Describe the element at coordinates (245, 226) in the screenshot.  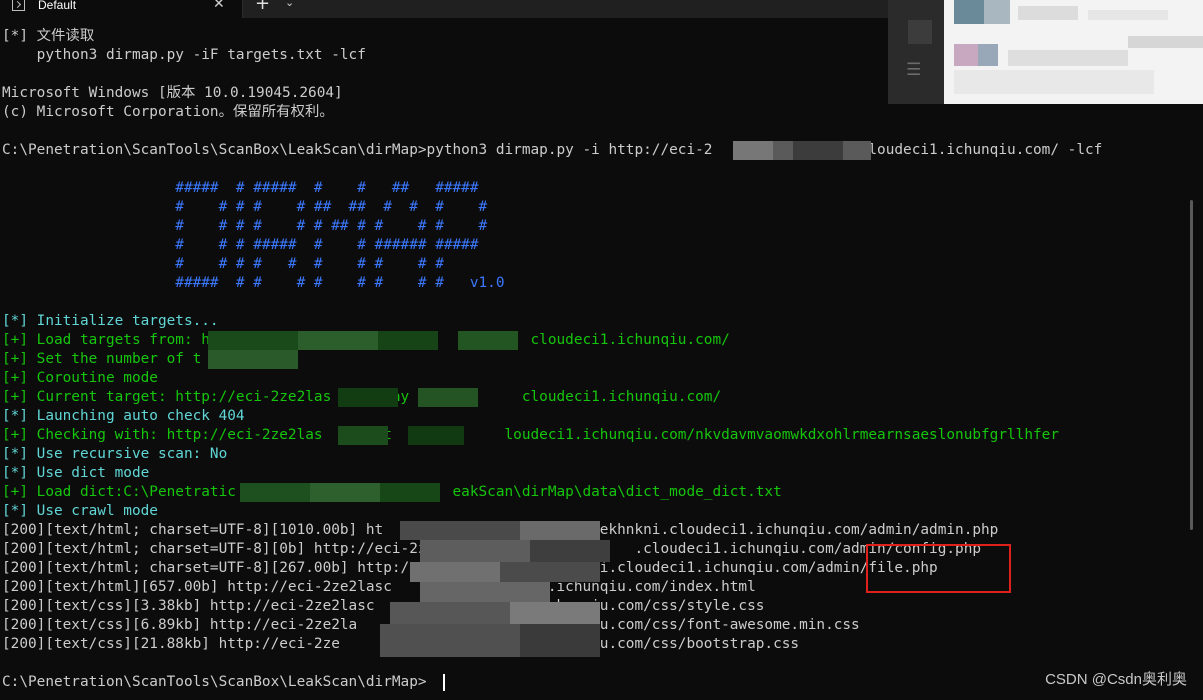
I see `banner-line: # # # # # # ## # # # # #` at that location.